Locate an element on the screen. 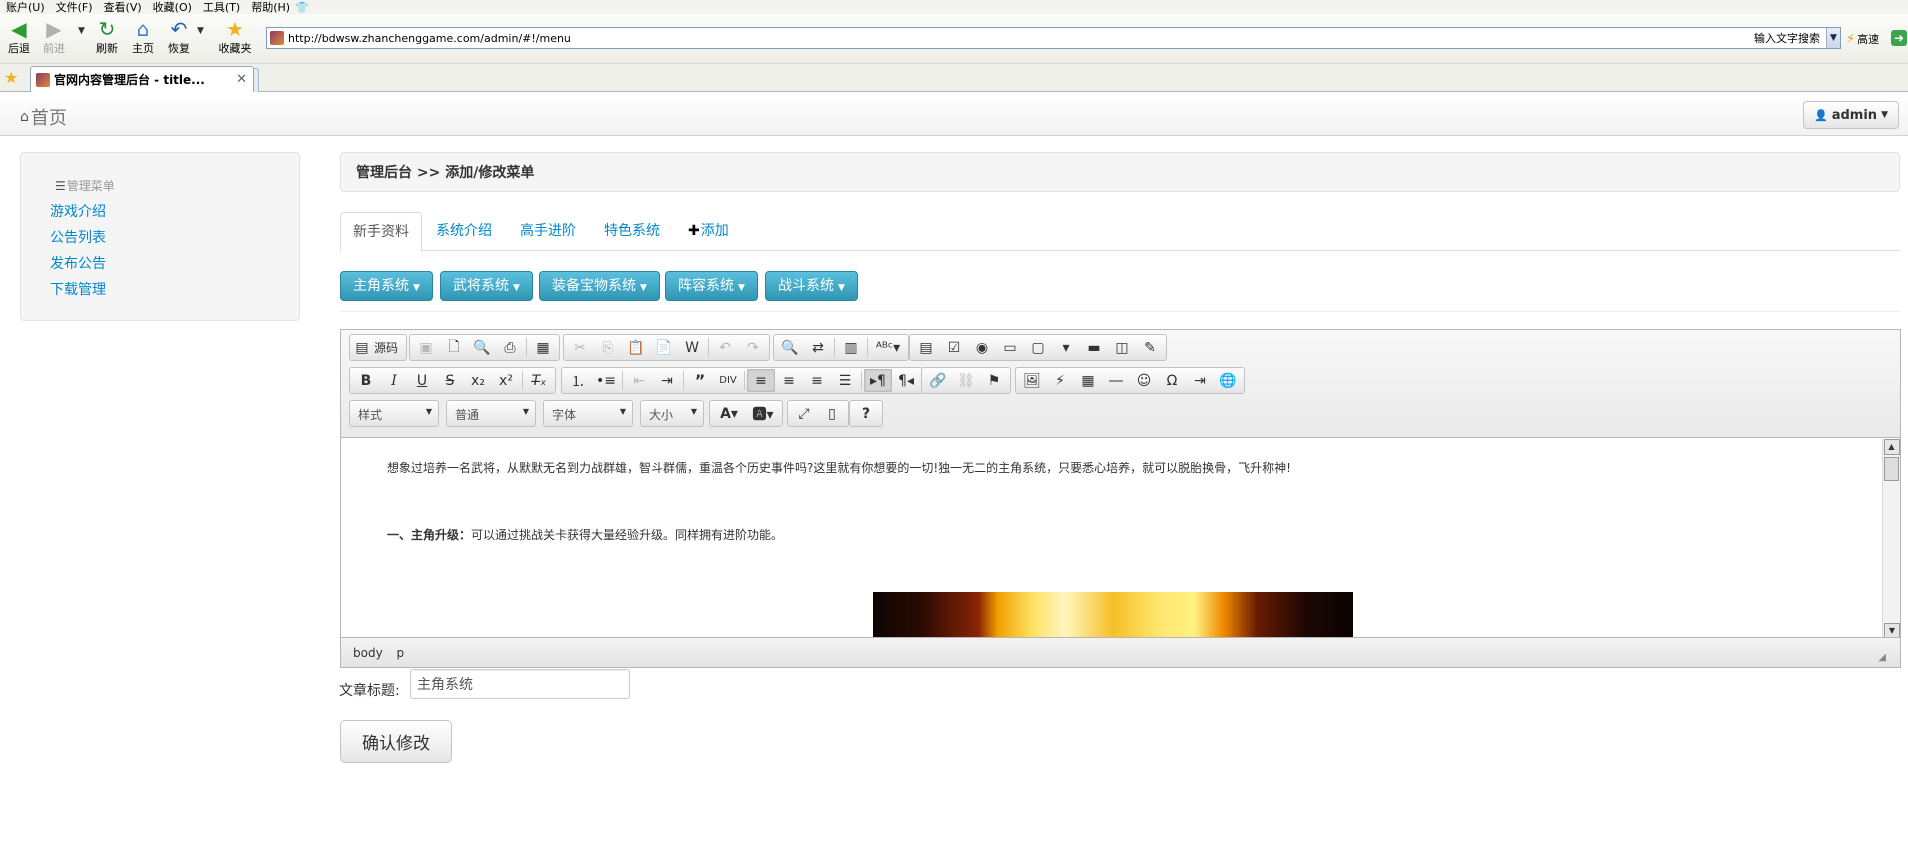  blockquote-icon: ” is located at coordinates (700, 380).